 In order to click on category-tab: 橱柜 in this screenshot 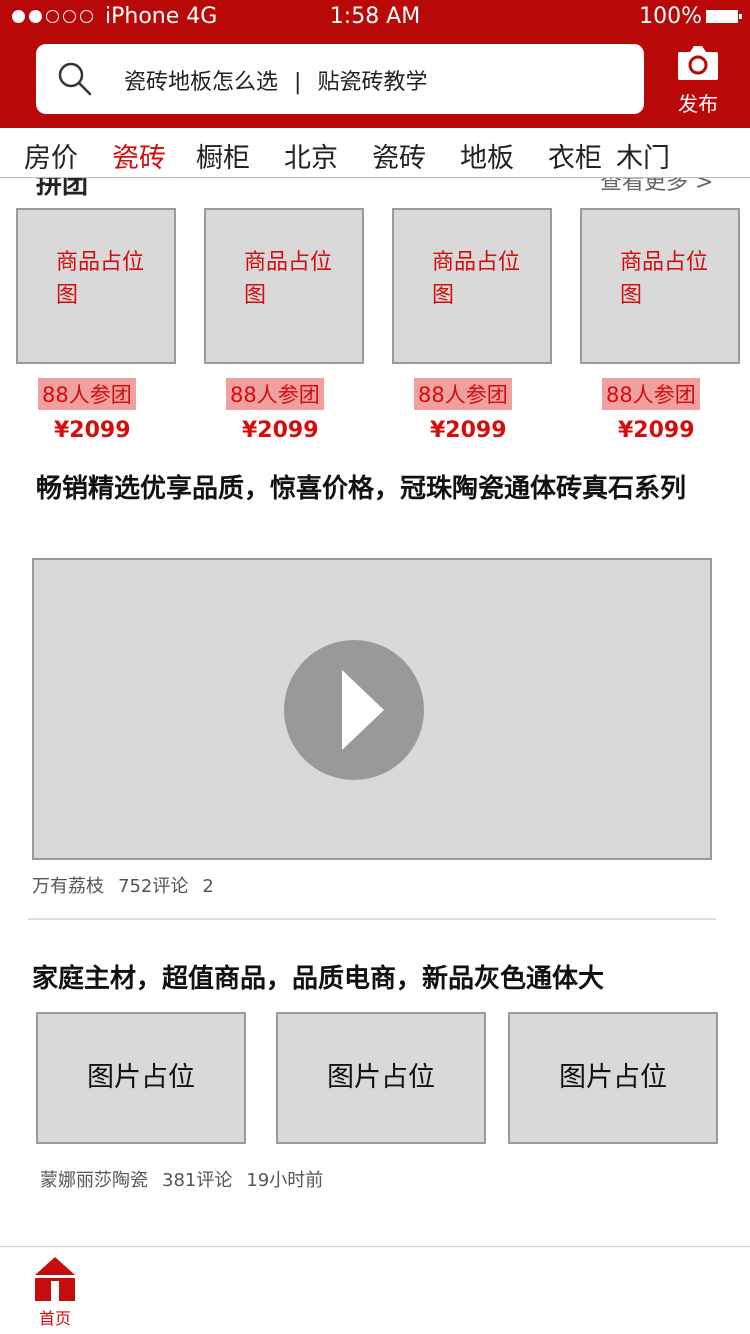, I will do `click(223, 155)`.